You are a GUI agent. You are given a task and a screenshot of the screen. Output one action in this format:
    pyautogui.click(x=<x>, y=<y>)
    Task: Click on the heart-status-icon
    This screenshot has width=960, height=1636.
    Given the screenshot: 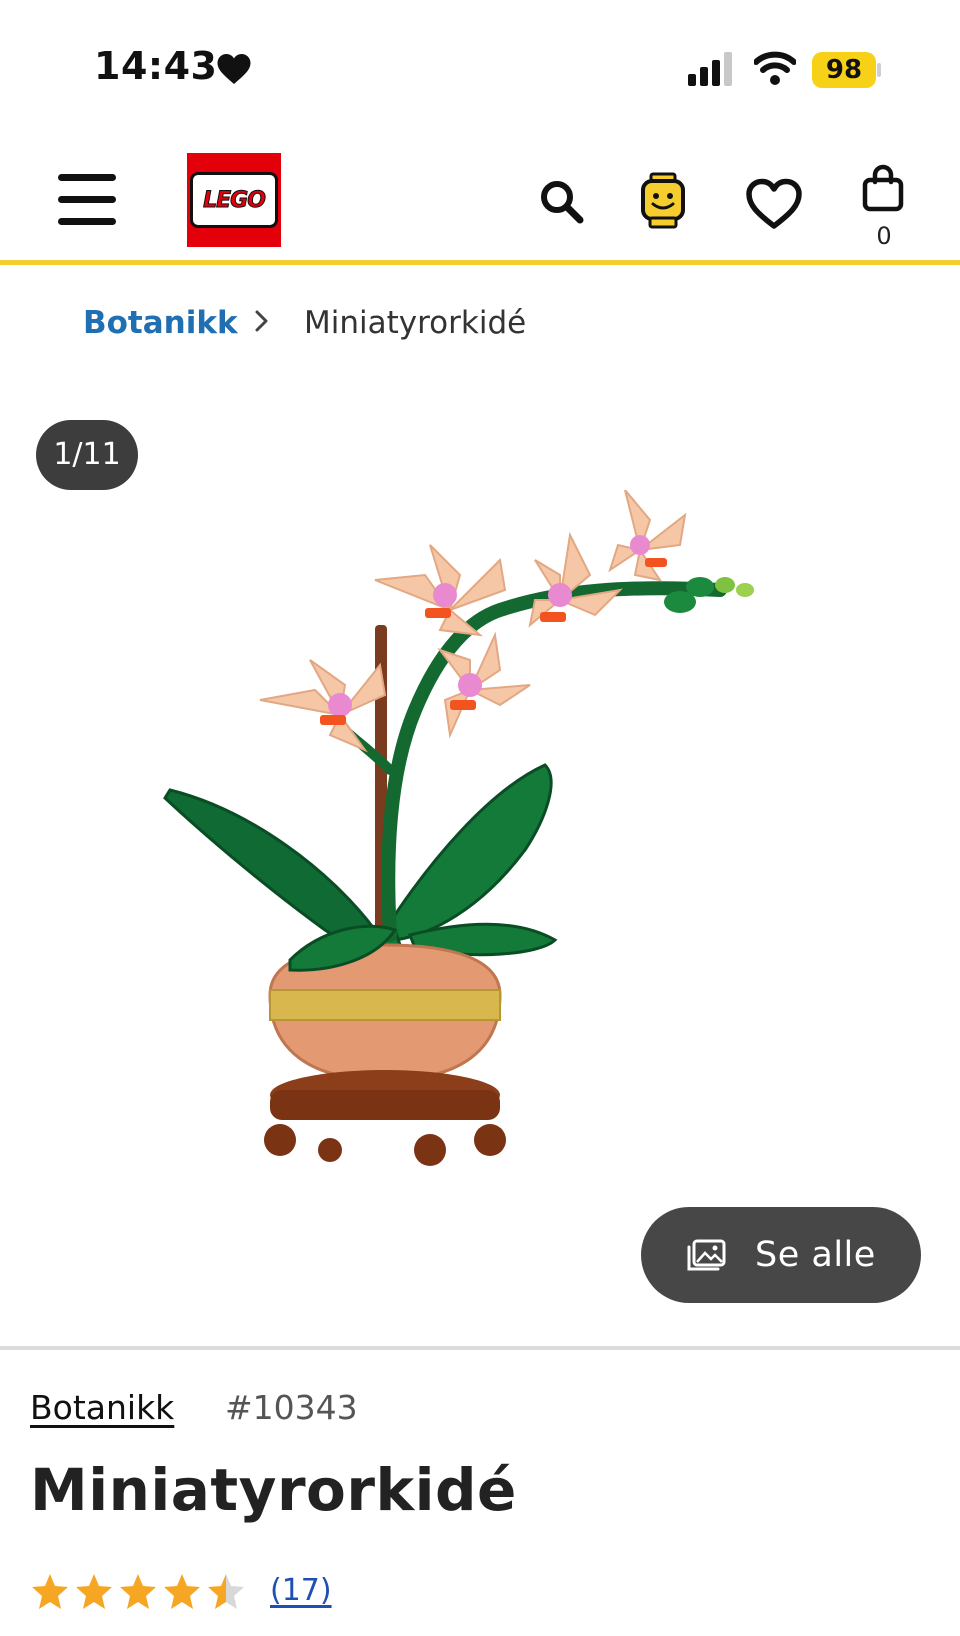 What is the action you would take?
    pyautogui.click(x=234, y=69)
    